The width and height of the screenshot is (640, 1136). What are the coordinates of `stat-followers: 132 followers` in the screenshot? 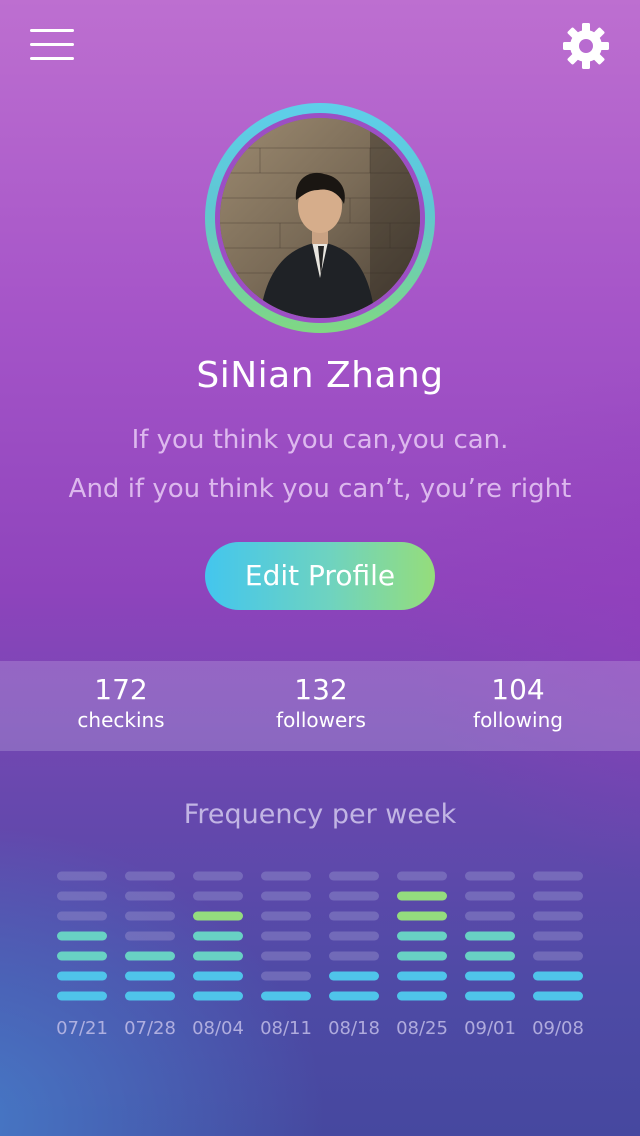 It's located at (321, 706).